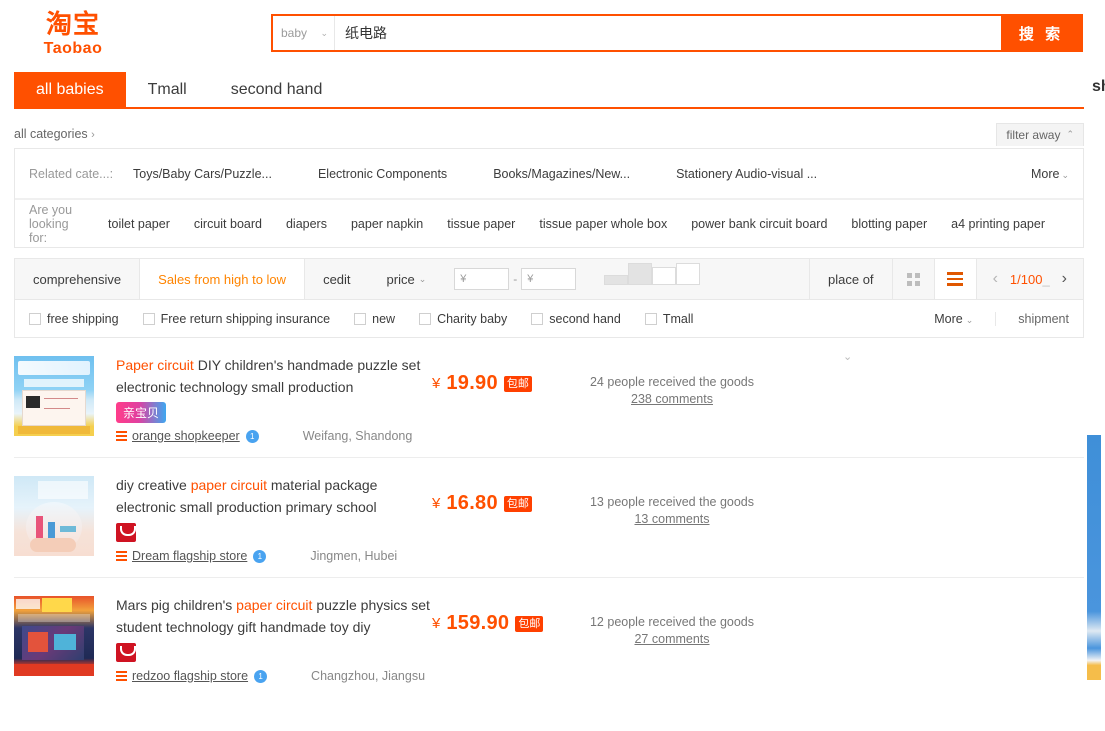 The image size is (1105, 731). I want to click on suggestion-paper-napkin: paper napkin, so click(387, 224).